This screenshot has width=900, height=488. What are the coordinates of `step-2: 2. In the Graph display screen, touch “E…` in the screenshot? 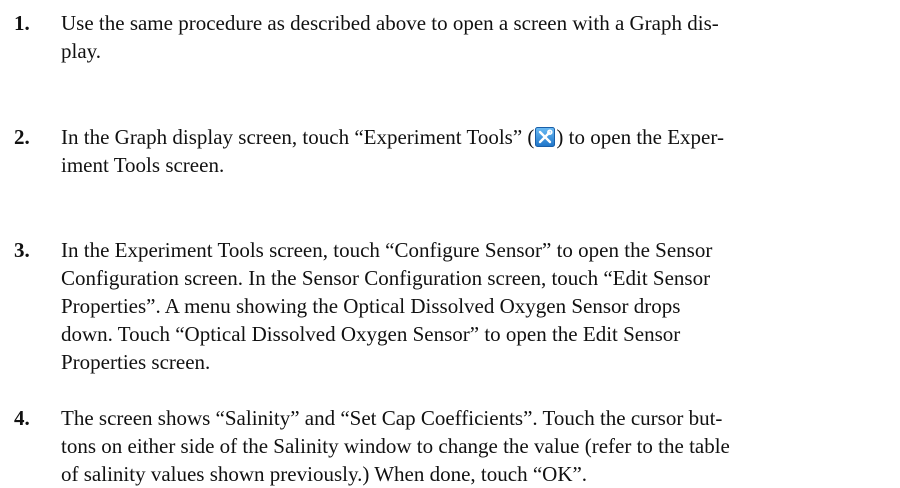 It's located at (448, 151).